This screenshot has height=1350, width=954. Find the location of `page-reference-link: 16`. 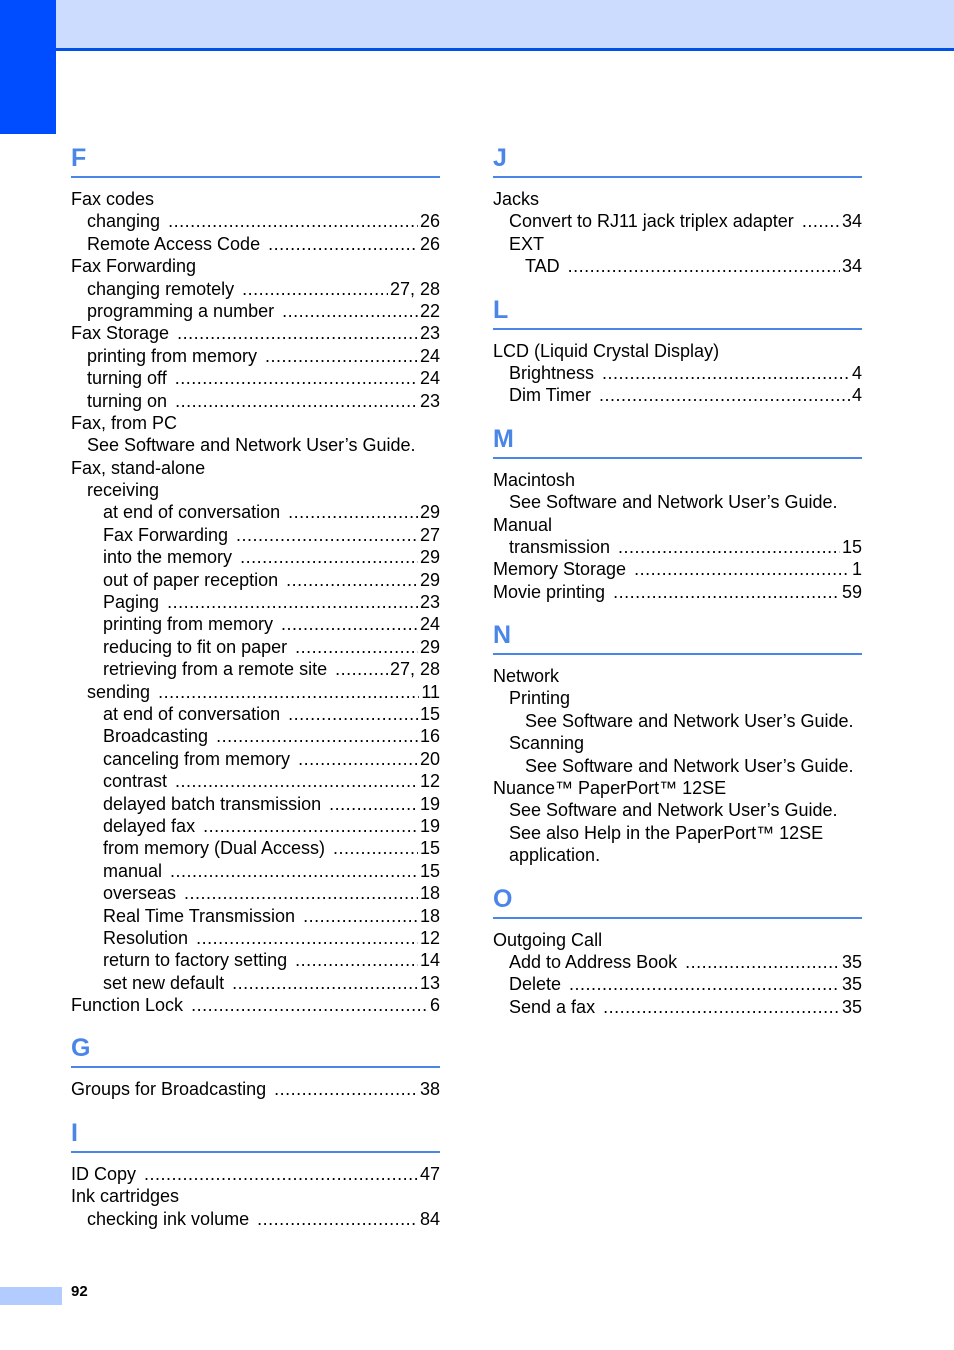

page-reference-link: 16 is located at coordinates (430, 736).